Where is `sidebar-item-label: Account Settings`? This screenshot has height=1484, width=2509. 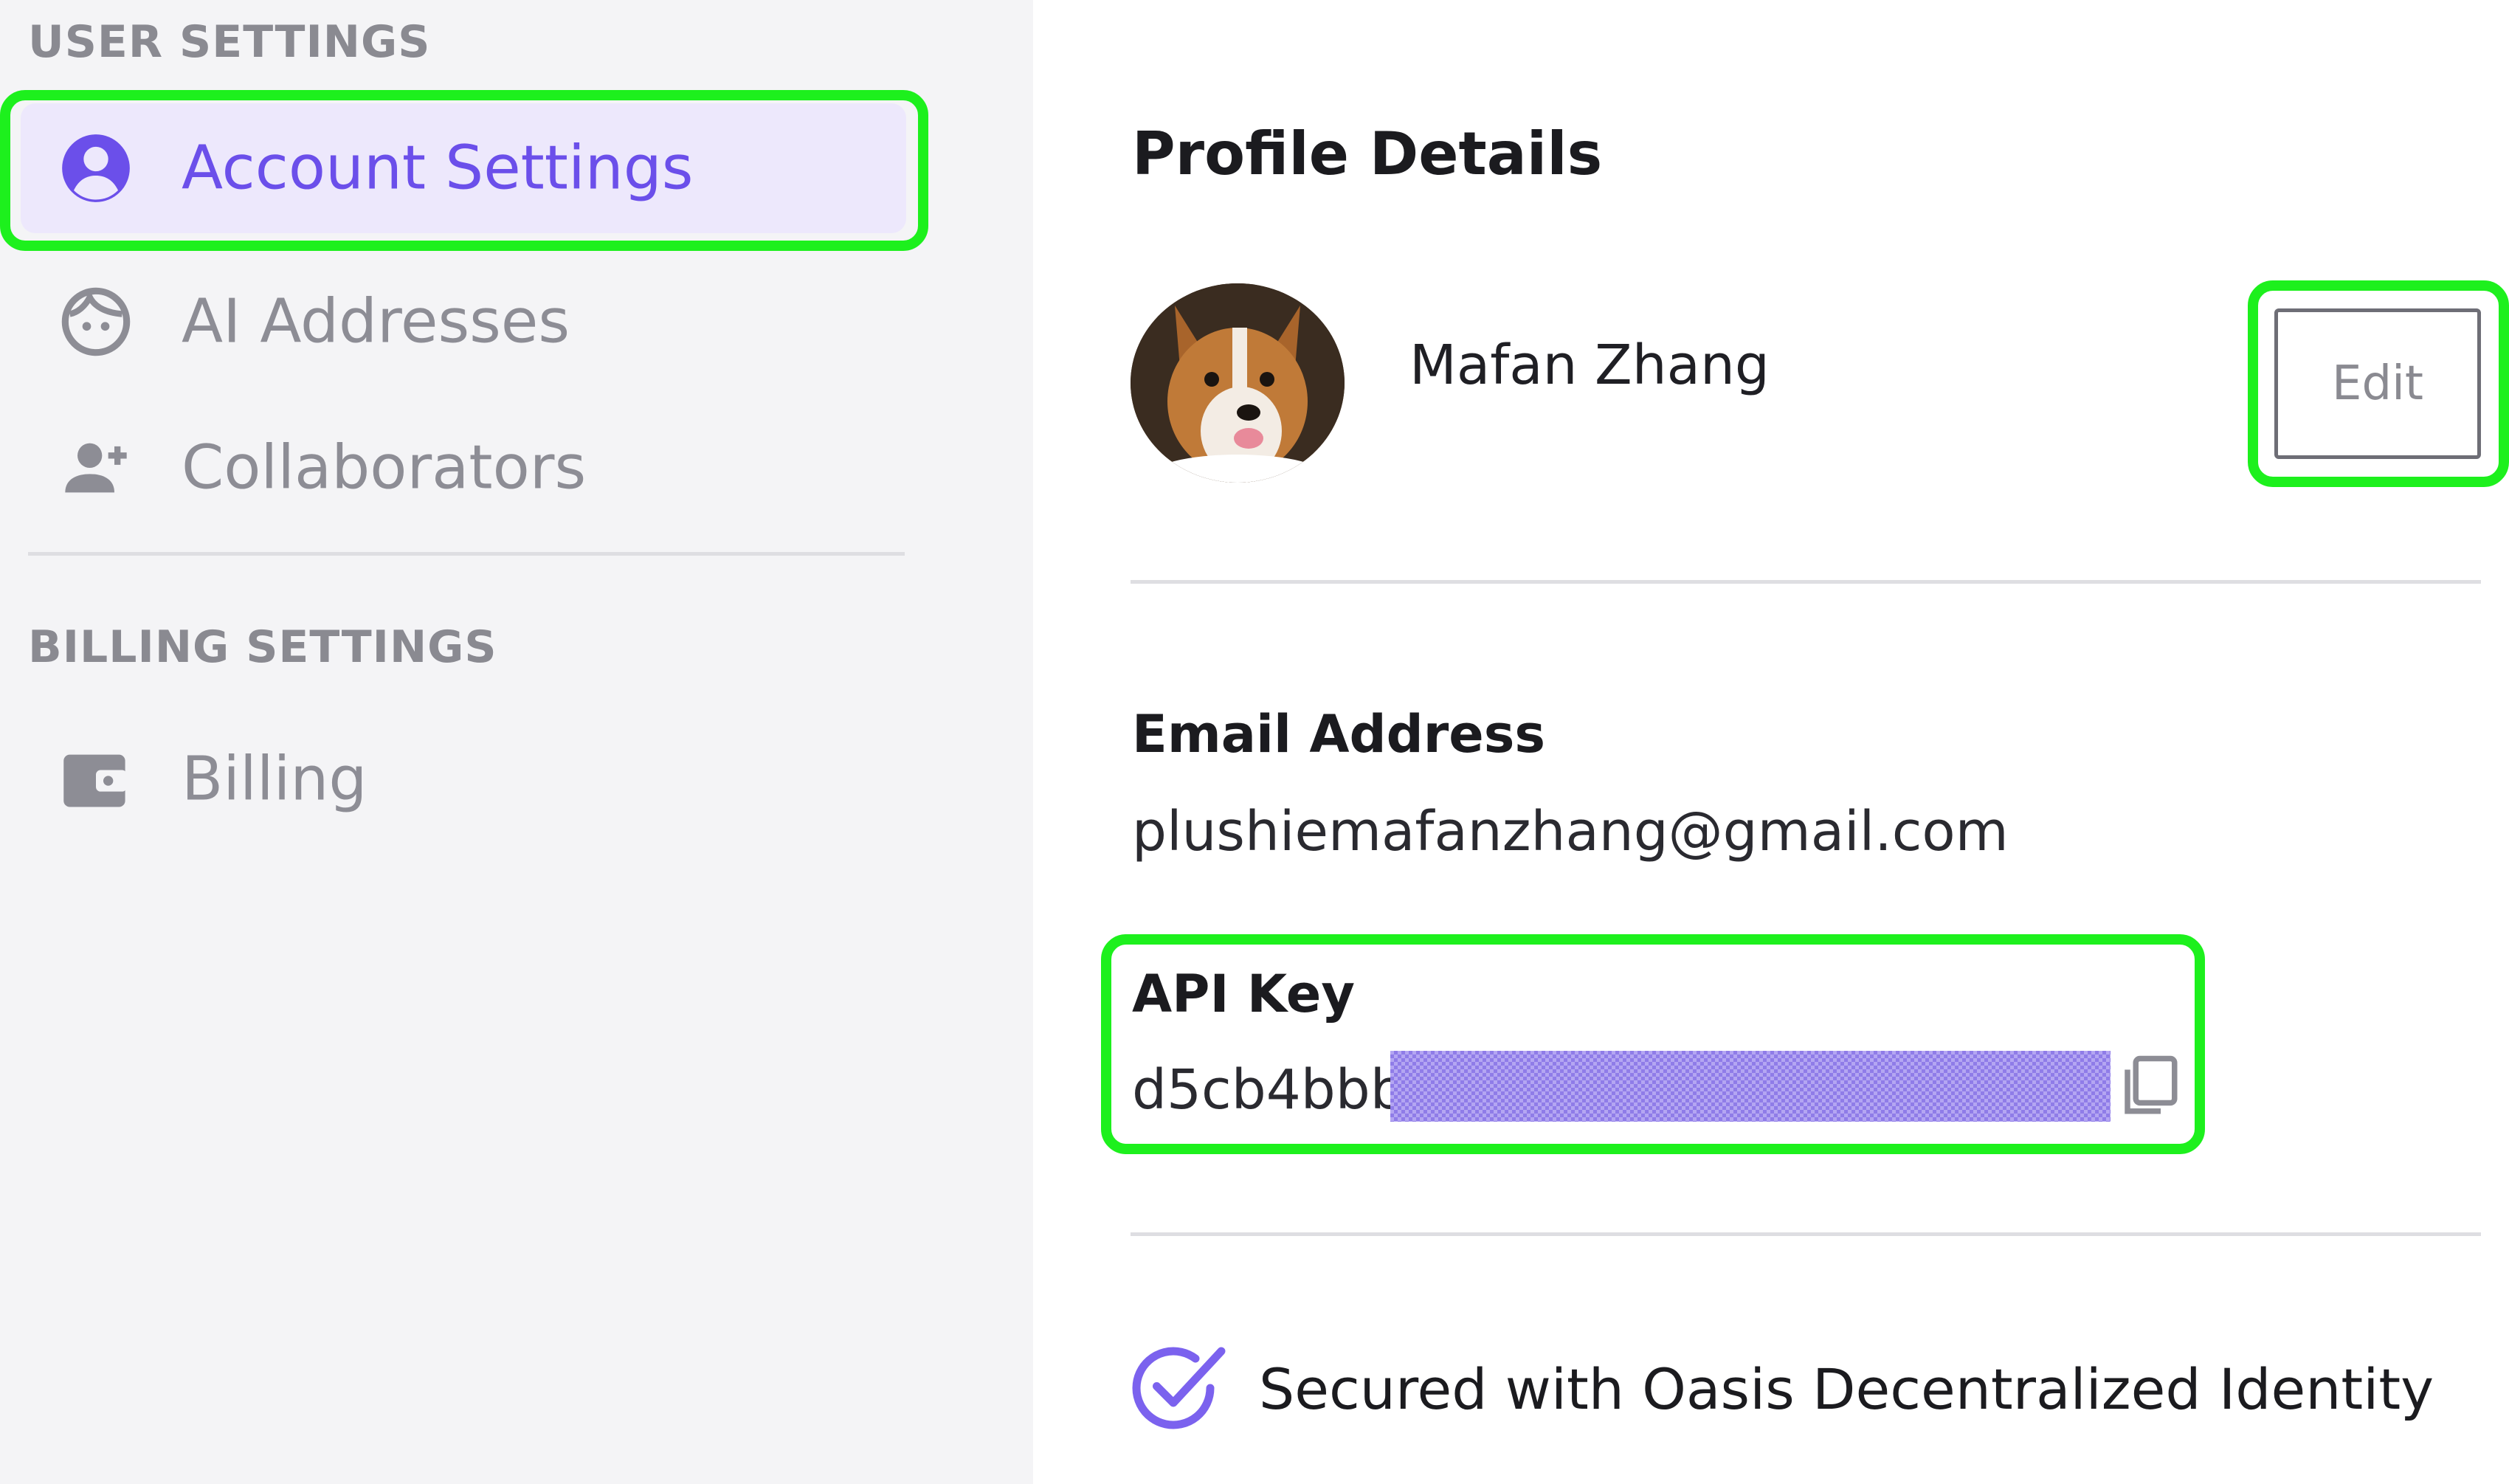
sidebar-item-label: Account Settings is located at coordinates (438, 168).